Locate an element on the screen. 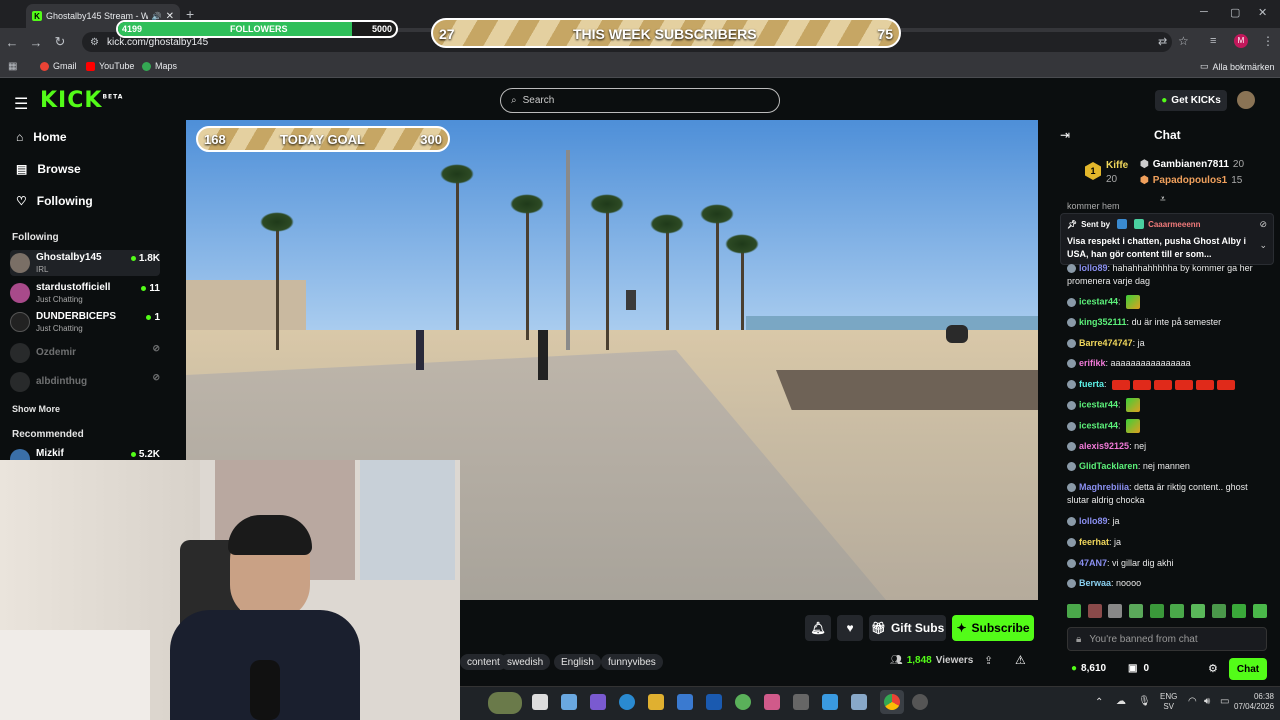 Image resolution: width=1280 pixels, height=720 pixels. chat-username: feerhat is located at coordinates (1094, 542).